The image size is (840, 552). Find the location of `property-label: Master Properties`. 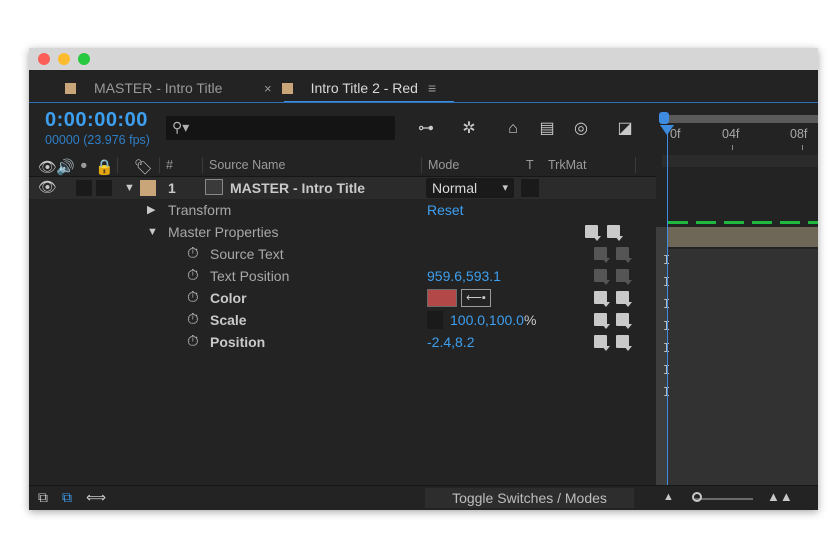

property-label: Master Properties is located at coordinates (223, 232).